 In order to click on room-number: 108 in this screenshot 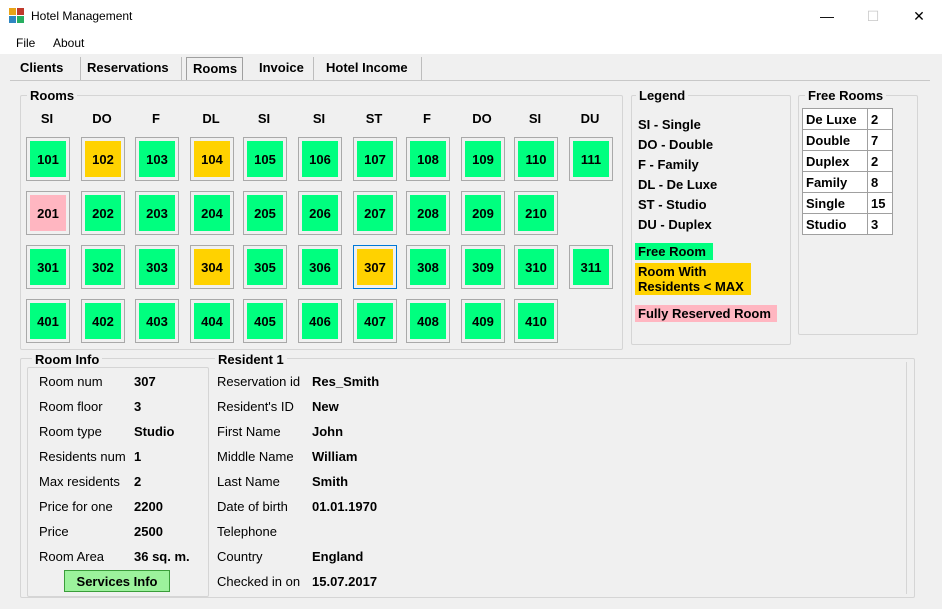, I will do `click(428, 159)`.